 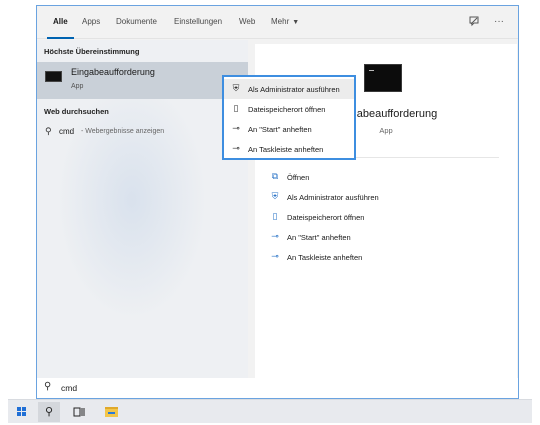 What do you see at coordinates (499, 22) in the screenshot?
I see `more-options-icon: ···` at bounding box center [499, 22].